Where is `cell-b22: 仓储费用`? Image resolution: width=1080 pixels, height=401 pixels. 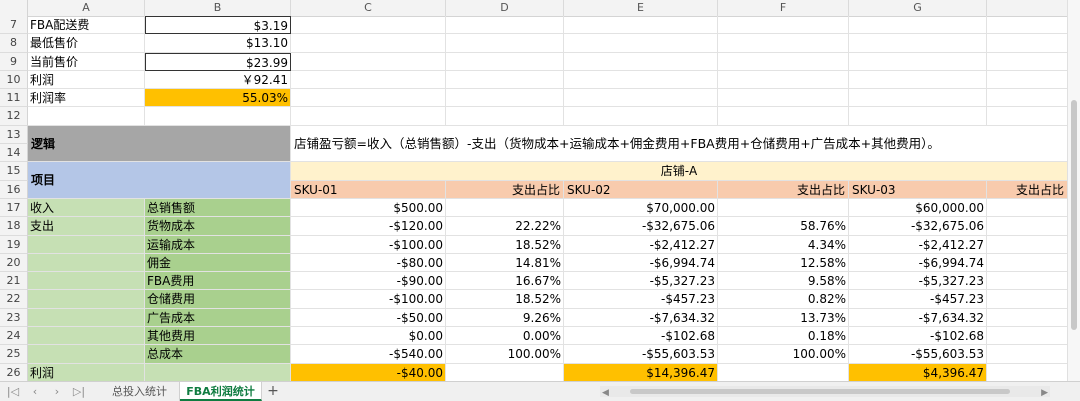
cell-b22: 仓储费用 is located at coordinates (218, 299).